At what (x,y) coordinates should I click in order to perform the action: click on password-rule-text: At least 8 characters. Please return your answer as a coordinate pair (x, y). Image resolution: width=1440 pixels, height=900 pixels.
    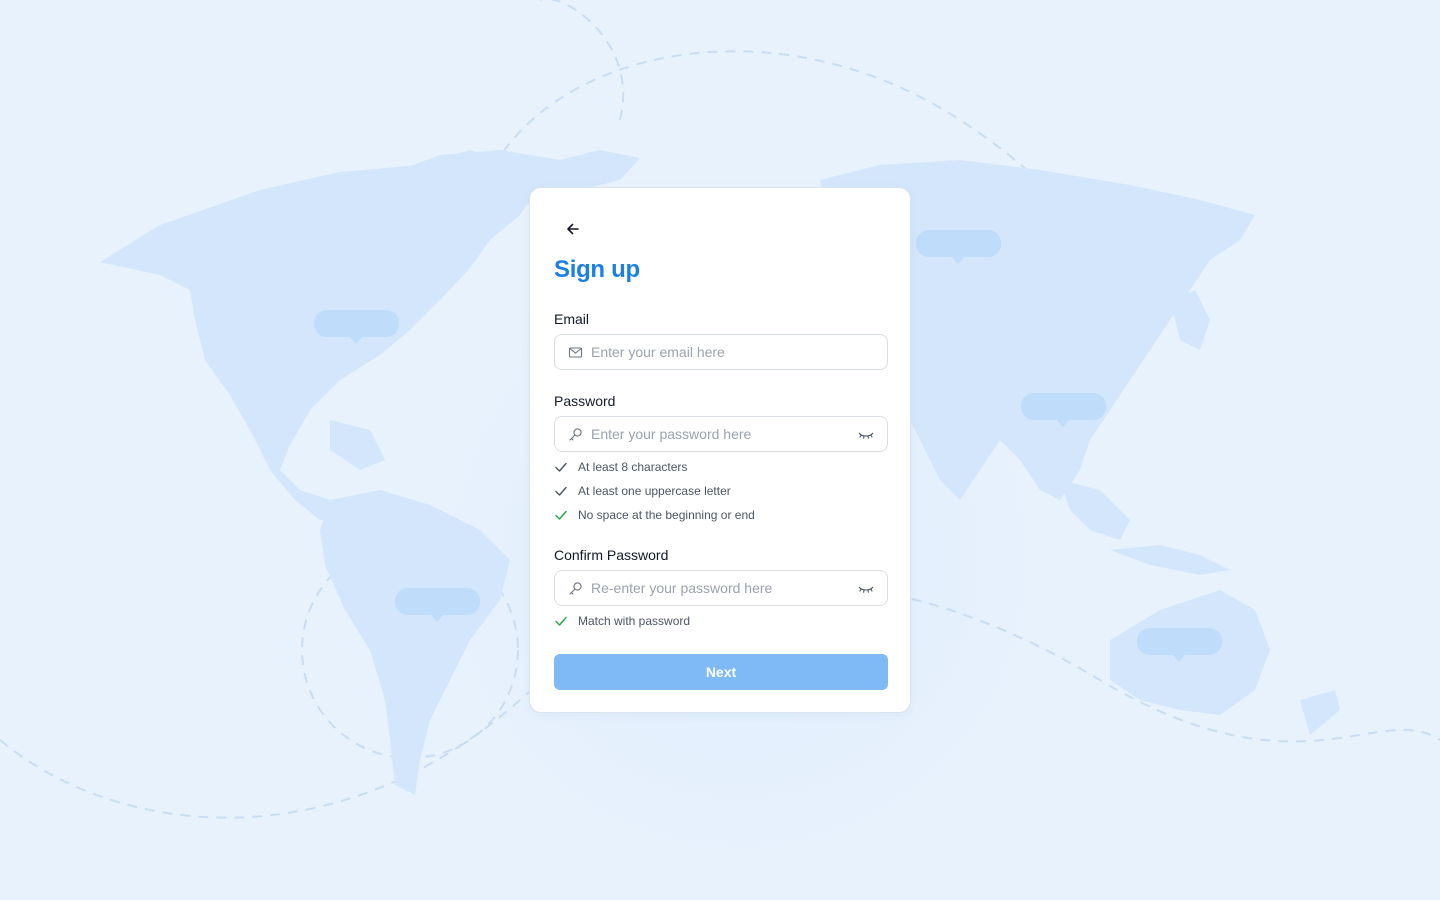
    Looking at the image, I should click on (633, 467).